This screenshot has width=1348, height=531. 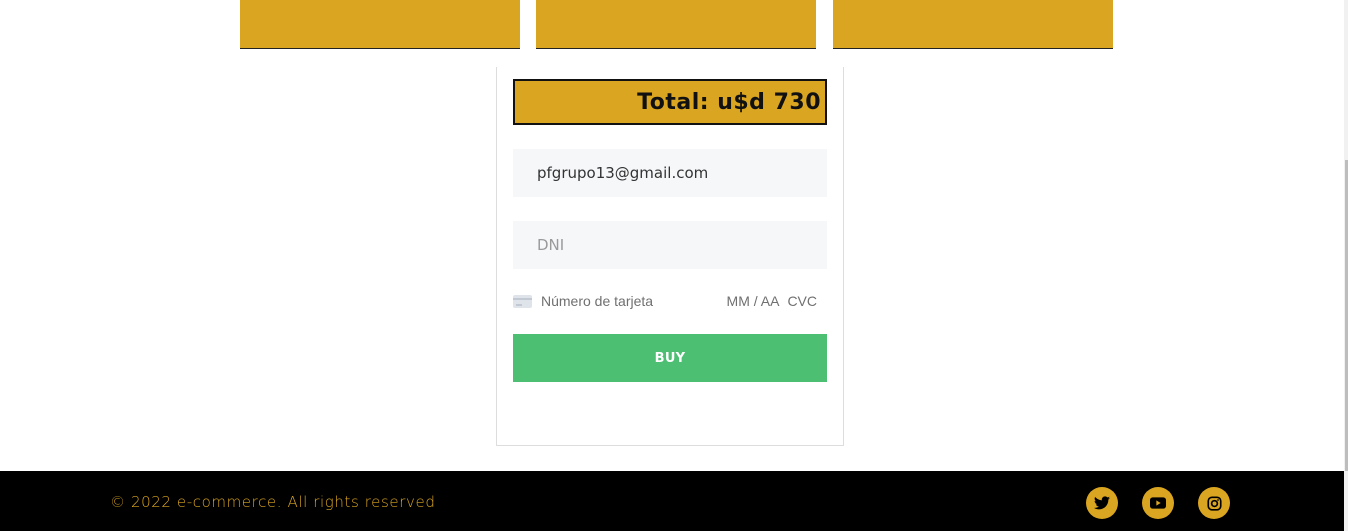 What do you see at coordinates (670, 173) in the screenshot?
I see `email-field` at bounding box center [670, 173].